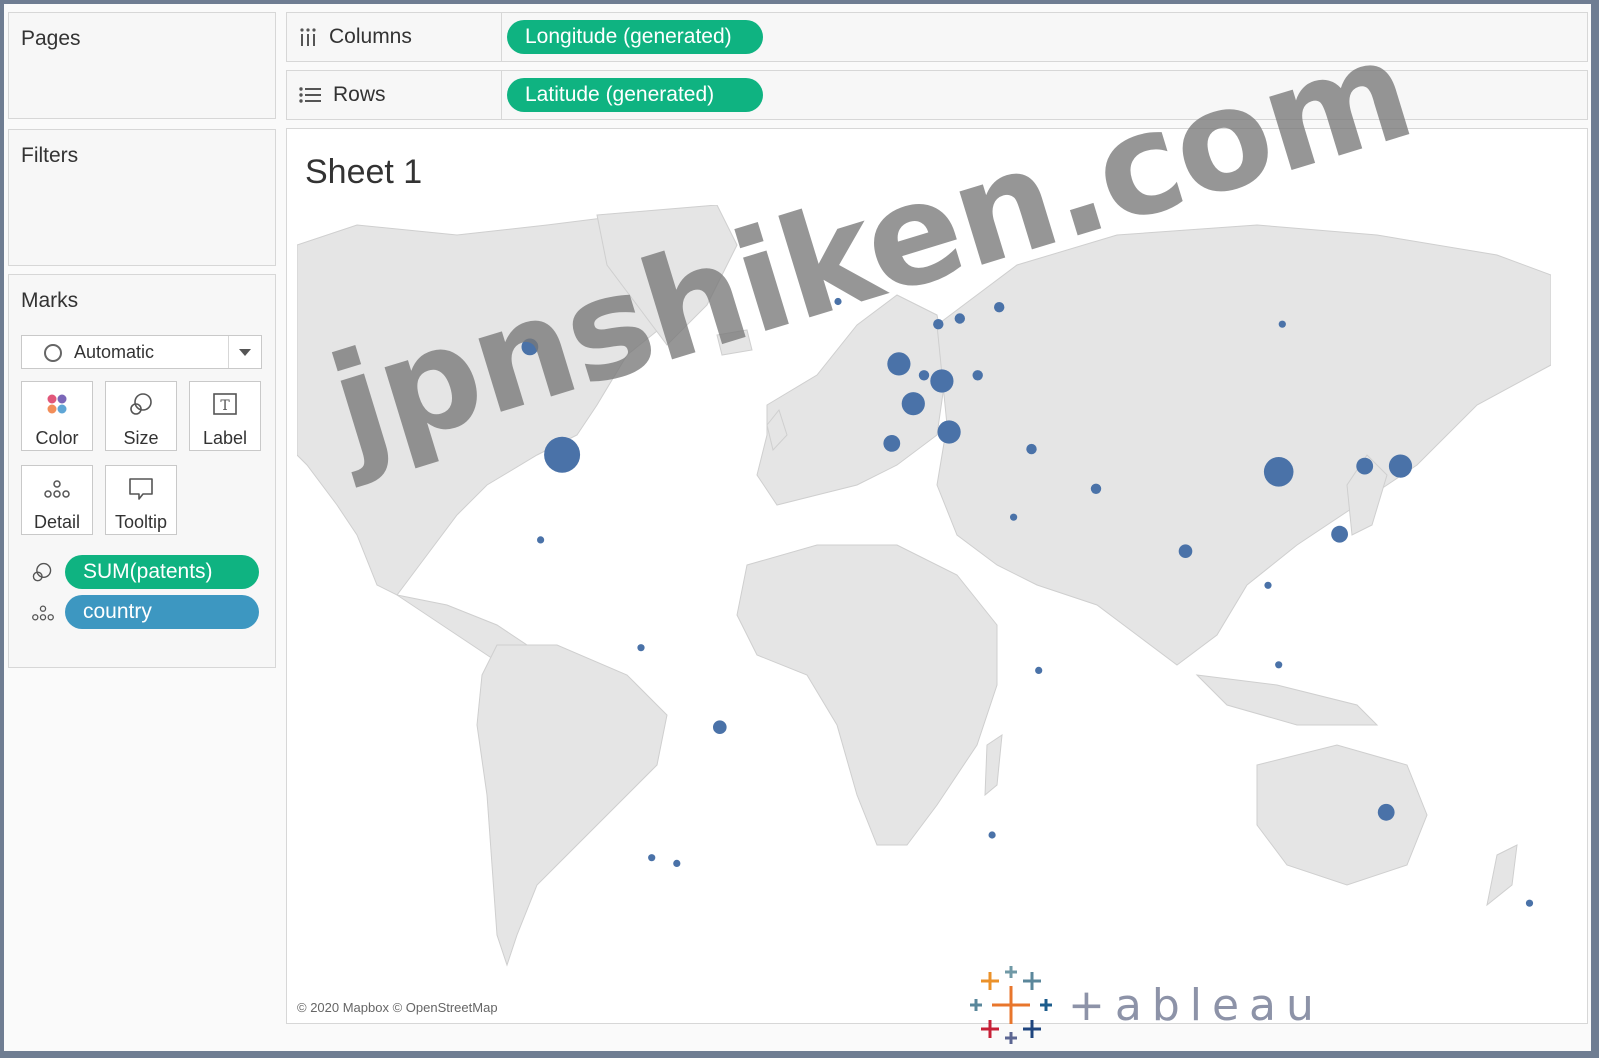  What do you see at coordinates (635, 37) in the screenshot?
I see `longitude-pill: Longitude (generated)` at bounding box center [635, 37].